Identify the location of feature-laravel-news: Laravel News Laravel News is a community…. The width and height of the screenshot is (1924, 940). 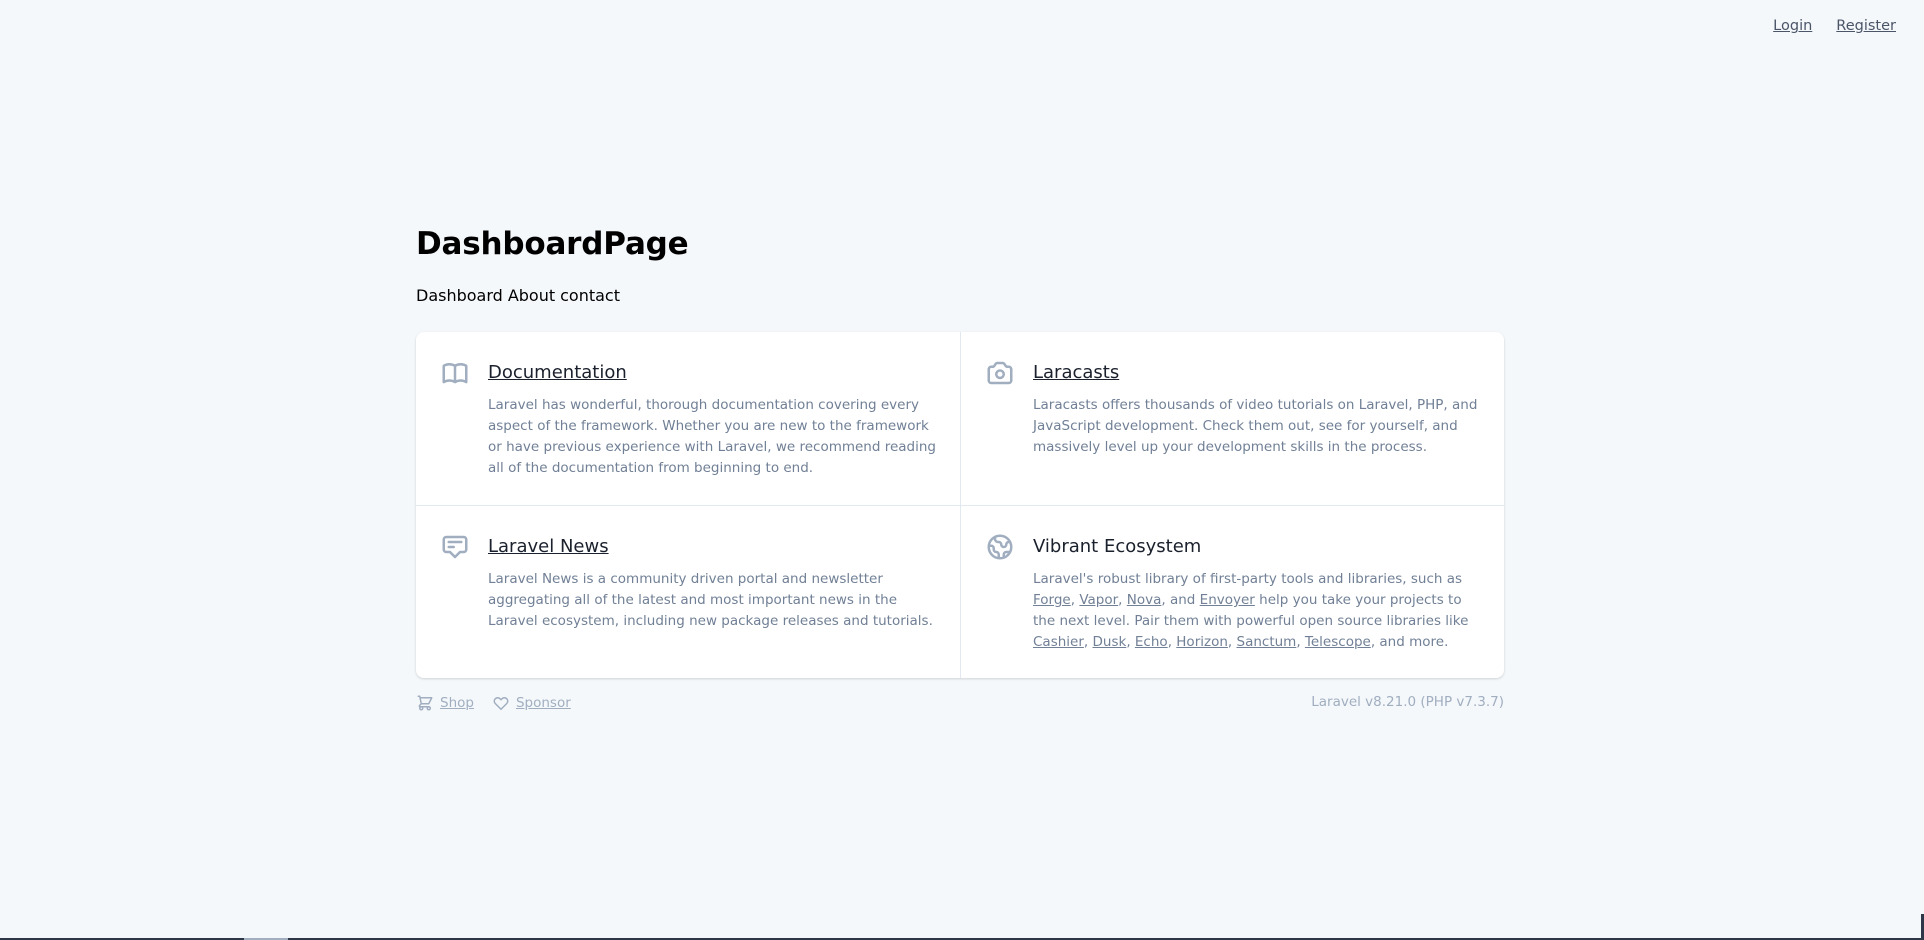
(688, 591).